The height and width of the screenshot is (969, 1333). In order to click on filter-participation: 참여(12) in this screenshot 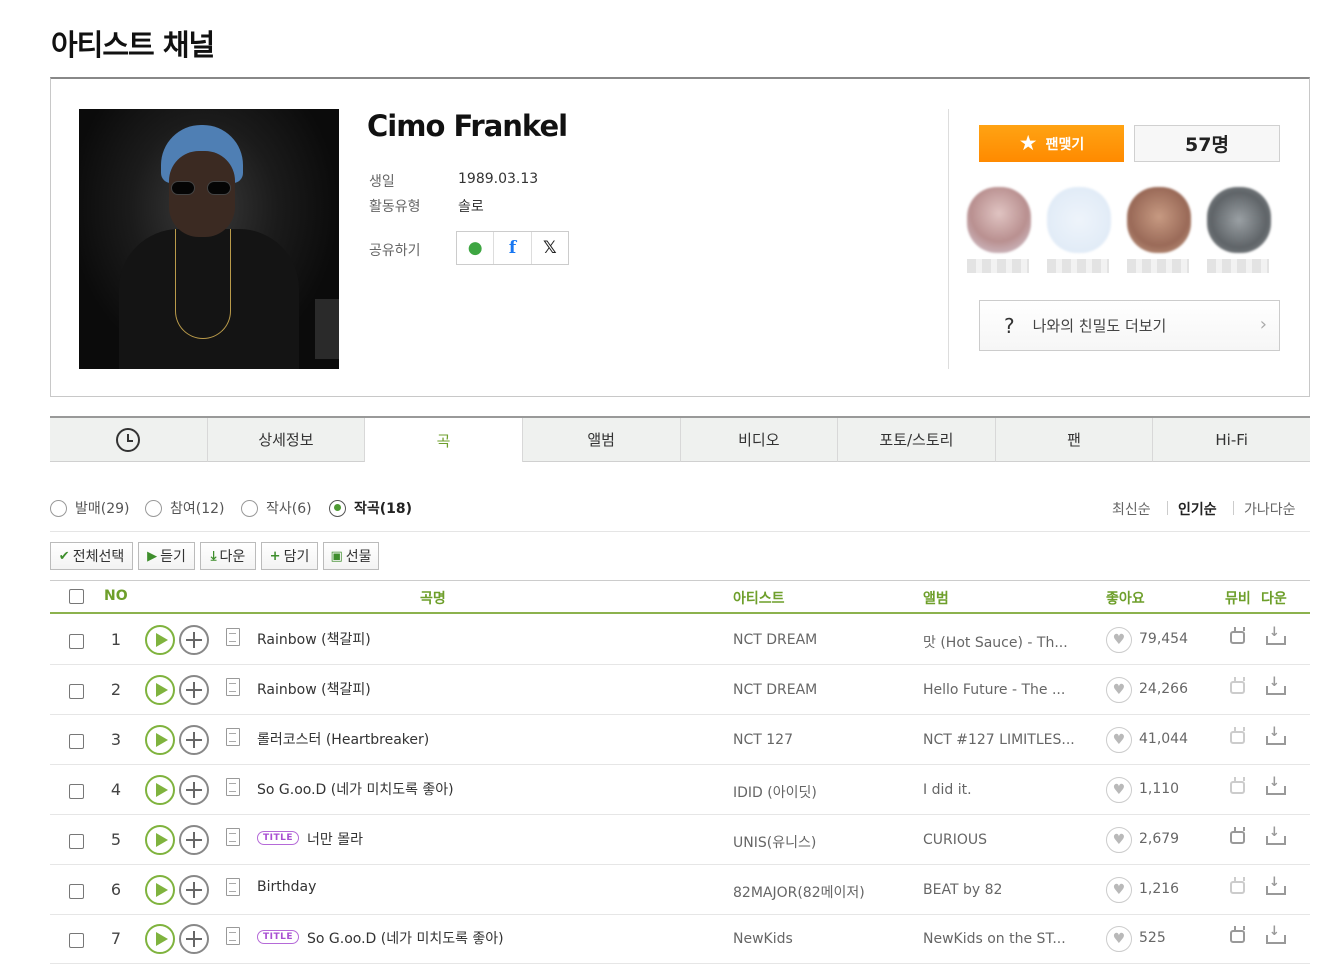, I will do `click(185, 508)`.